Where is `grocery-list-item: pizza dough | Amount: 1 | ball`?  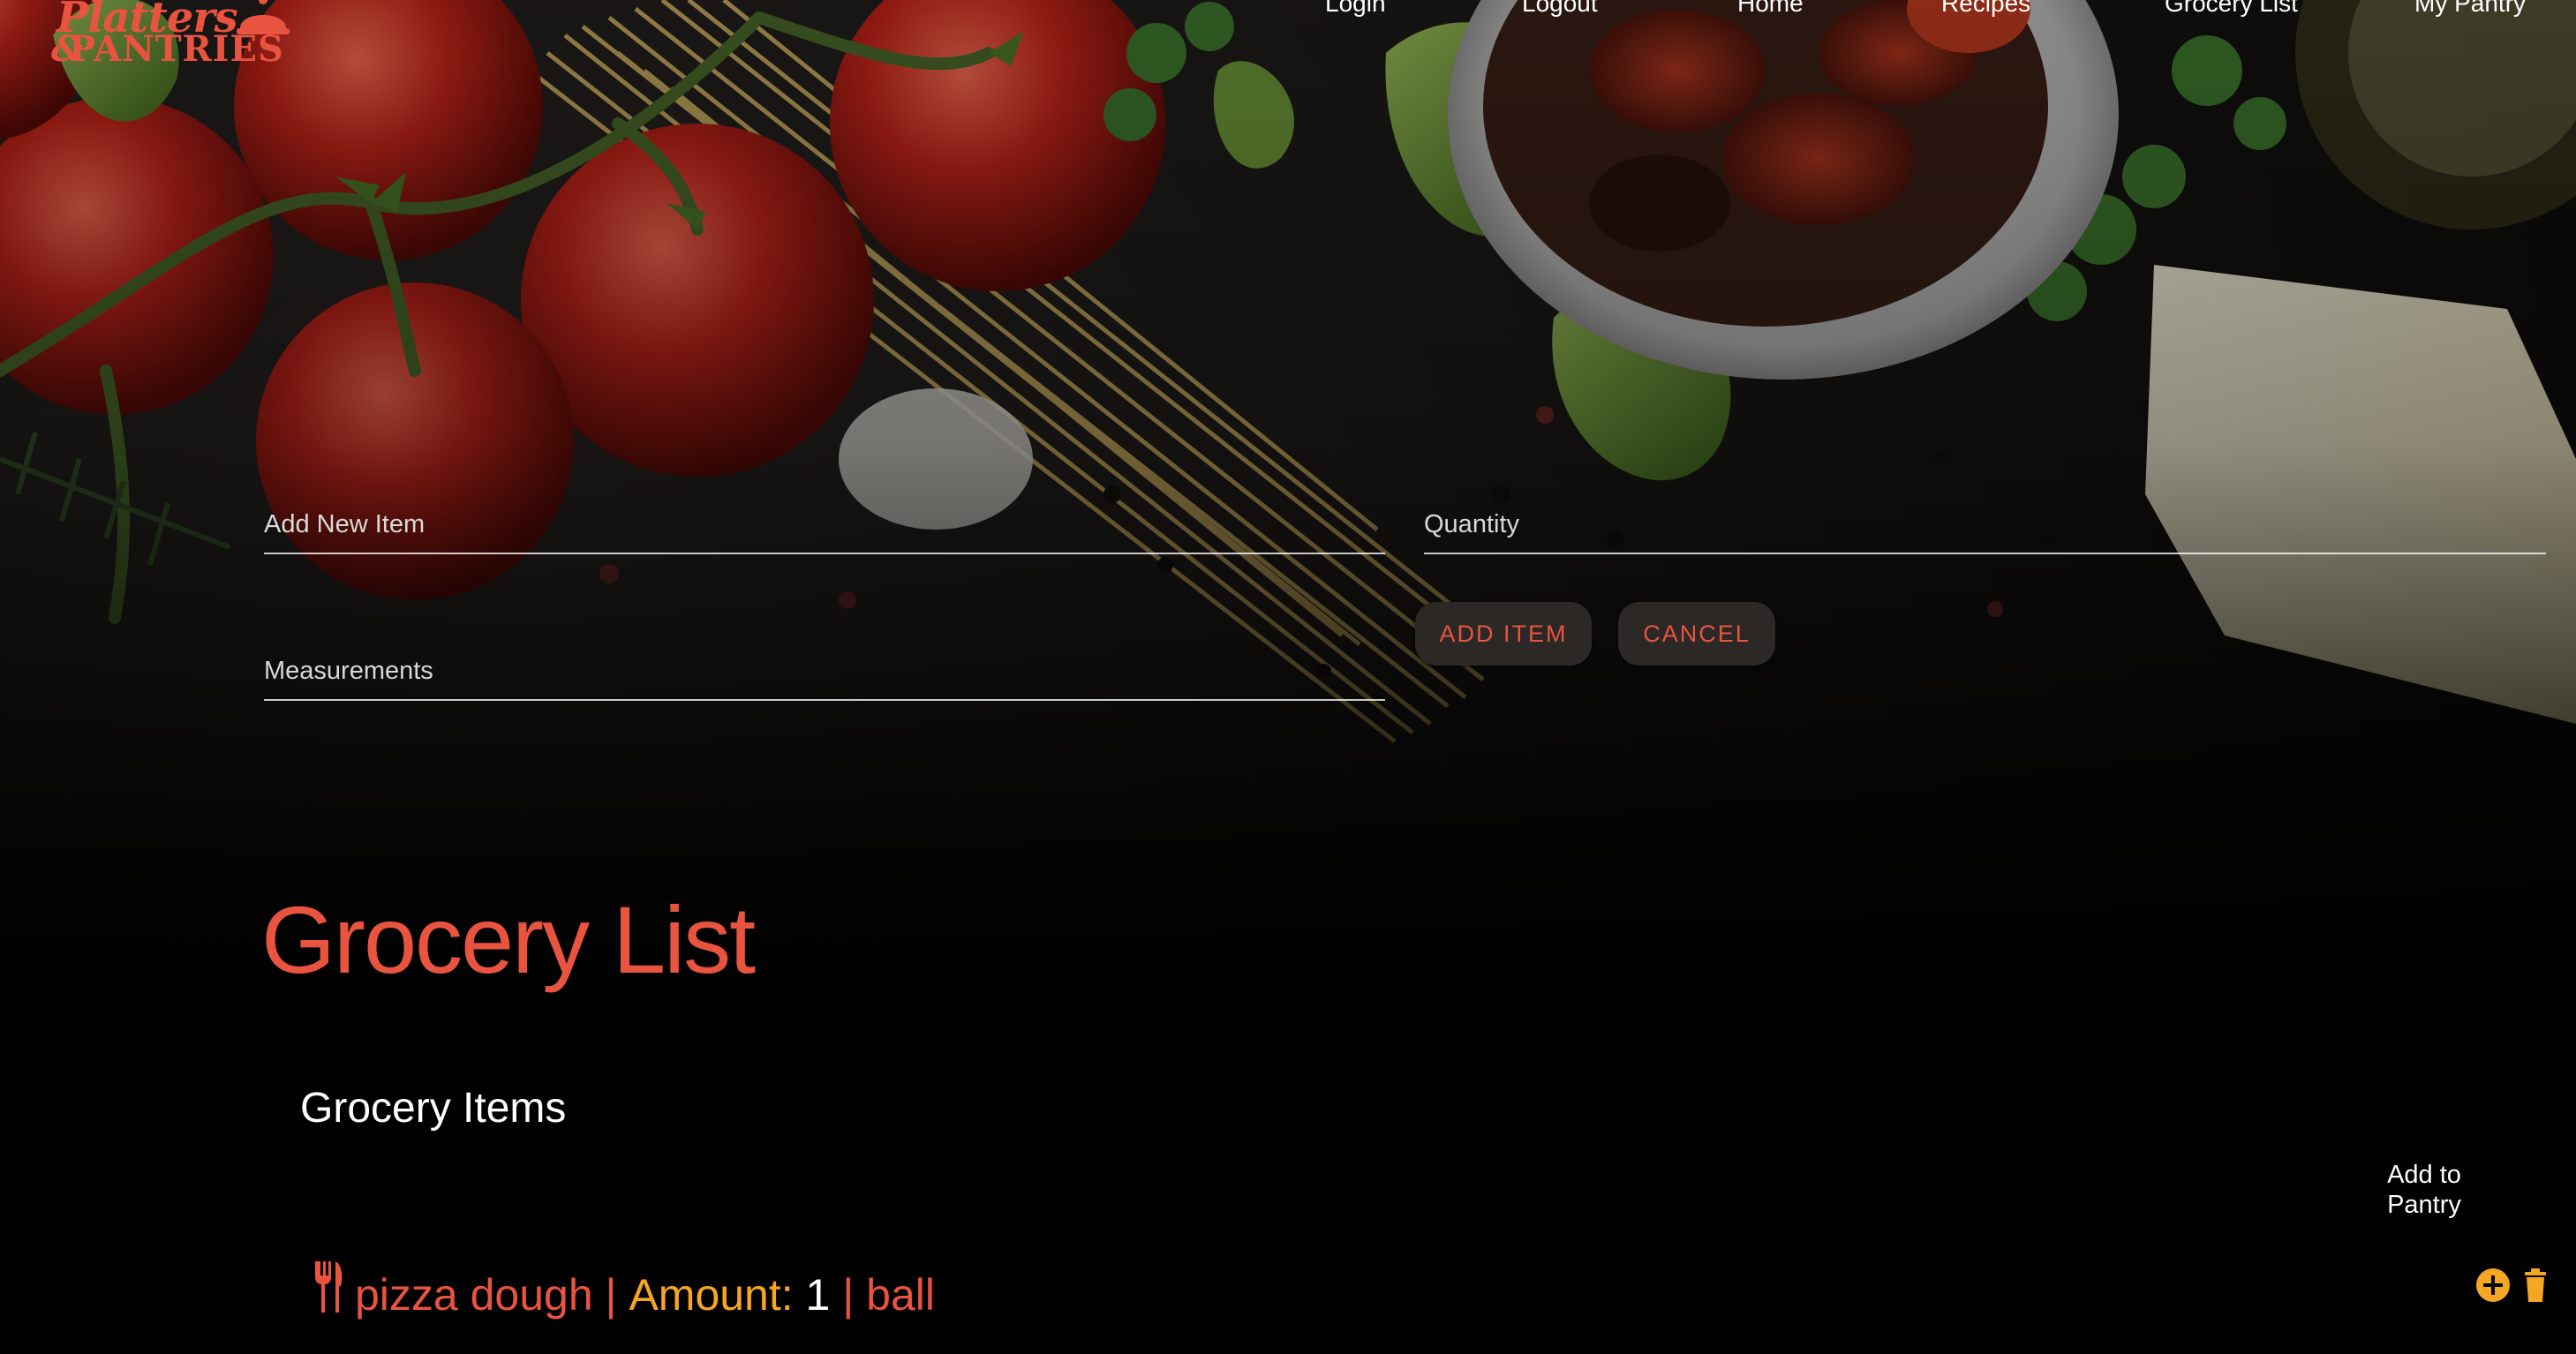
grocery-list-item: pizza dough | Amount: 1 | ball is located at coordinates (624, 1293).